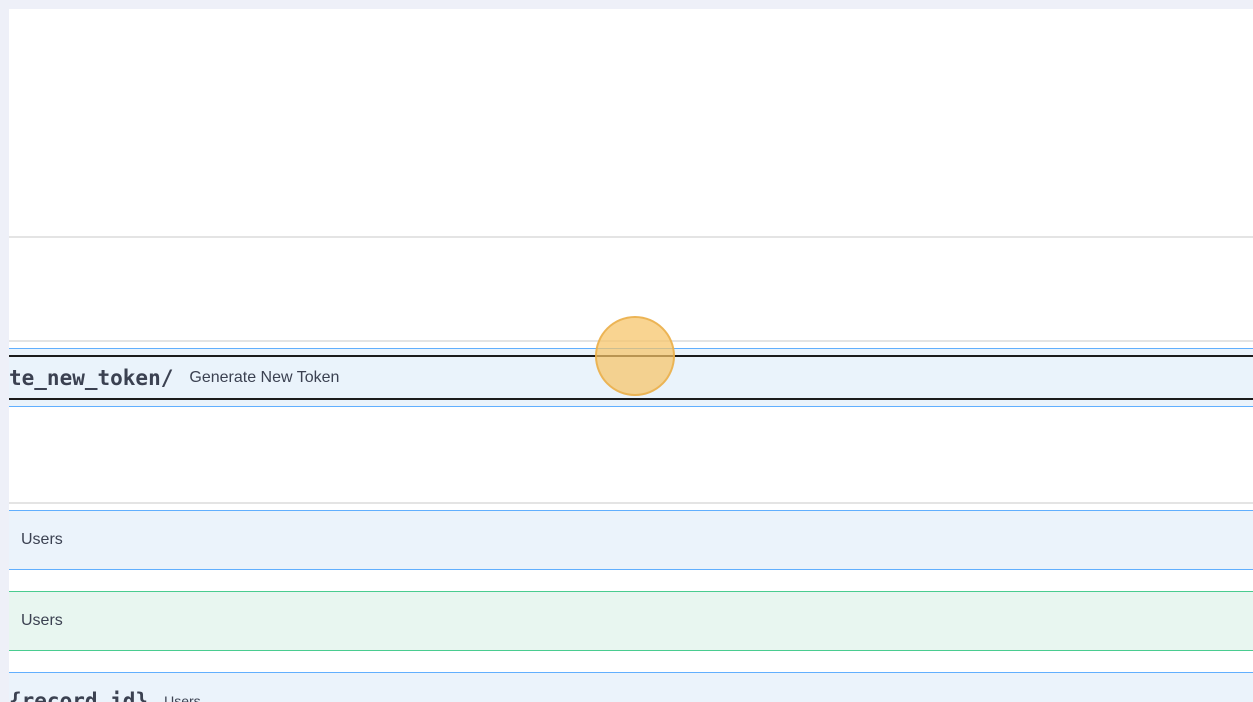  I want to click on operation-path: {record_id}, so click(79, 695).